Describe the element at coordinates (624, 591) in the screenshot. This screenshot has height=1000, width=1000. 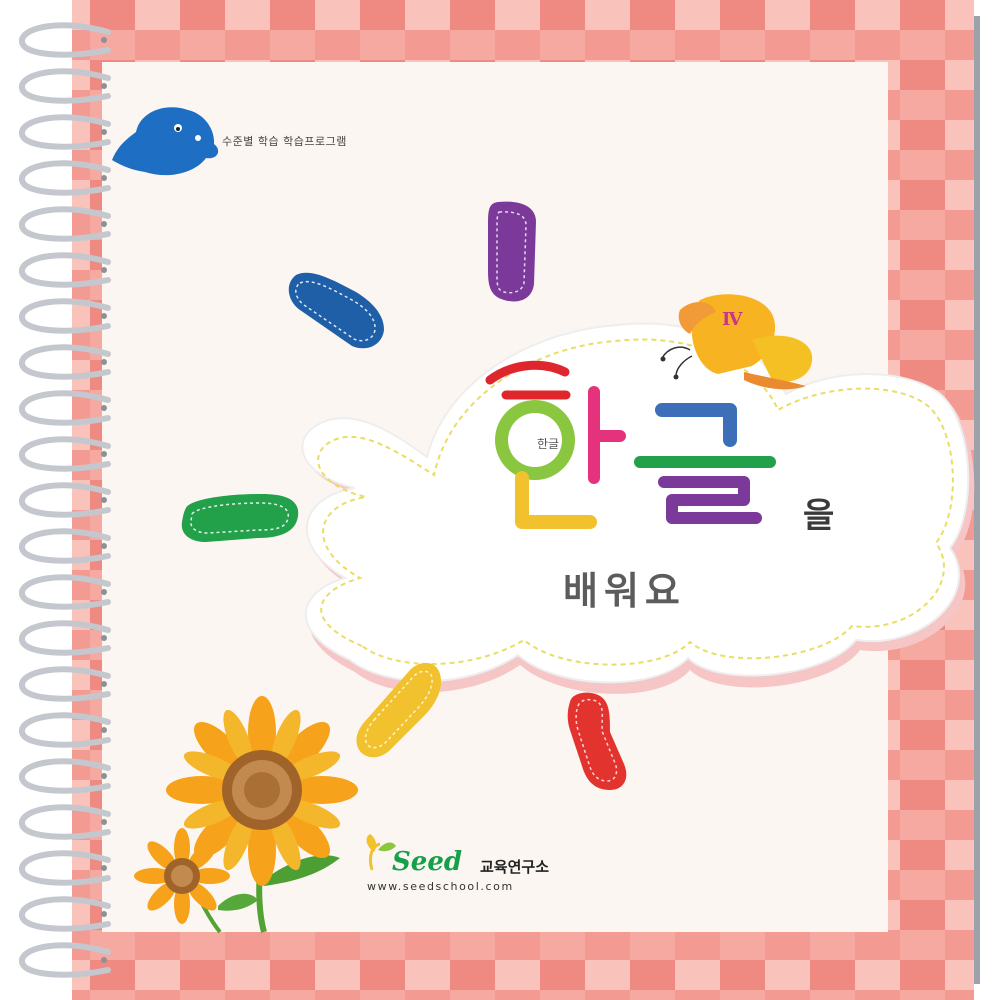
I see `subtitle: 배워요` at that location.